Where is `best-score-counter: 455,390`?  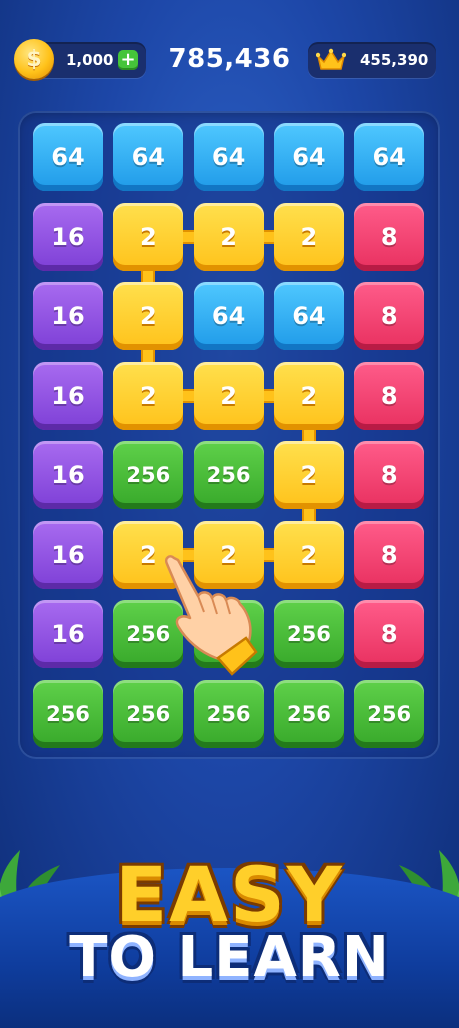 best-score-counter: 455,390 is located at coordinates (372, 60).